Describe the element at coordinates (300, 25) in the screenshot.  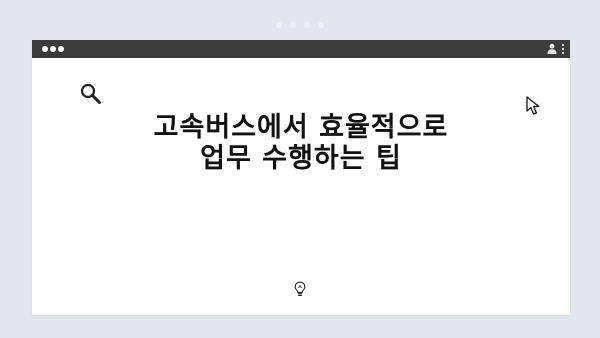
I see `page-indicator-dots` at that location.